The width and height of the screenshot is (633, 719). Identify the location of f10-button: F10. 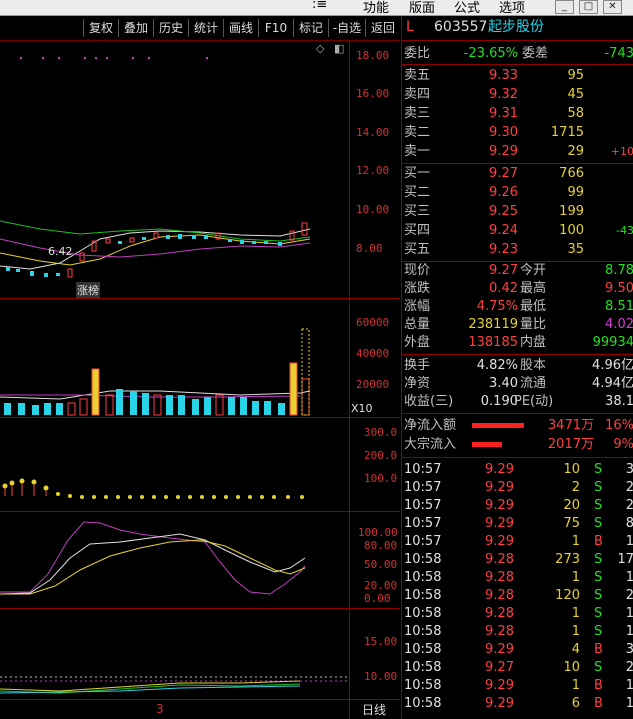
(275, 28).